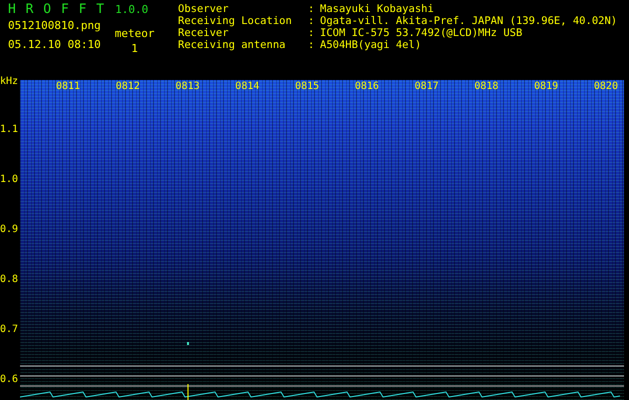 This screenshot has width=629, height=400. Describe the element at coordinates (232, 45) in the screenshot. I see `info-label: Receiving antenna` at that location.